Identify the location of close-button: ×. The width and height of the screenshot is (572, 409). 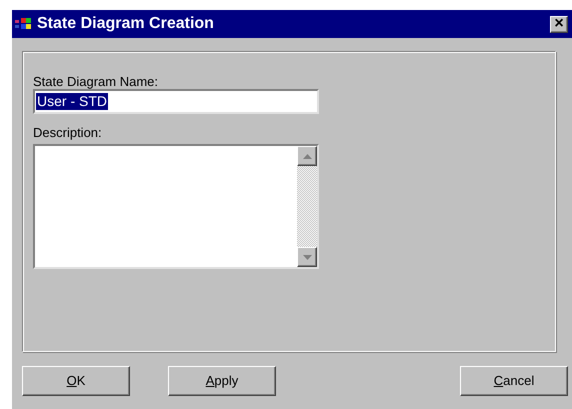
(559, 24).